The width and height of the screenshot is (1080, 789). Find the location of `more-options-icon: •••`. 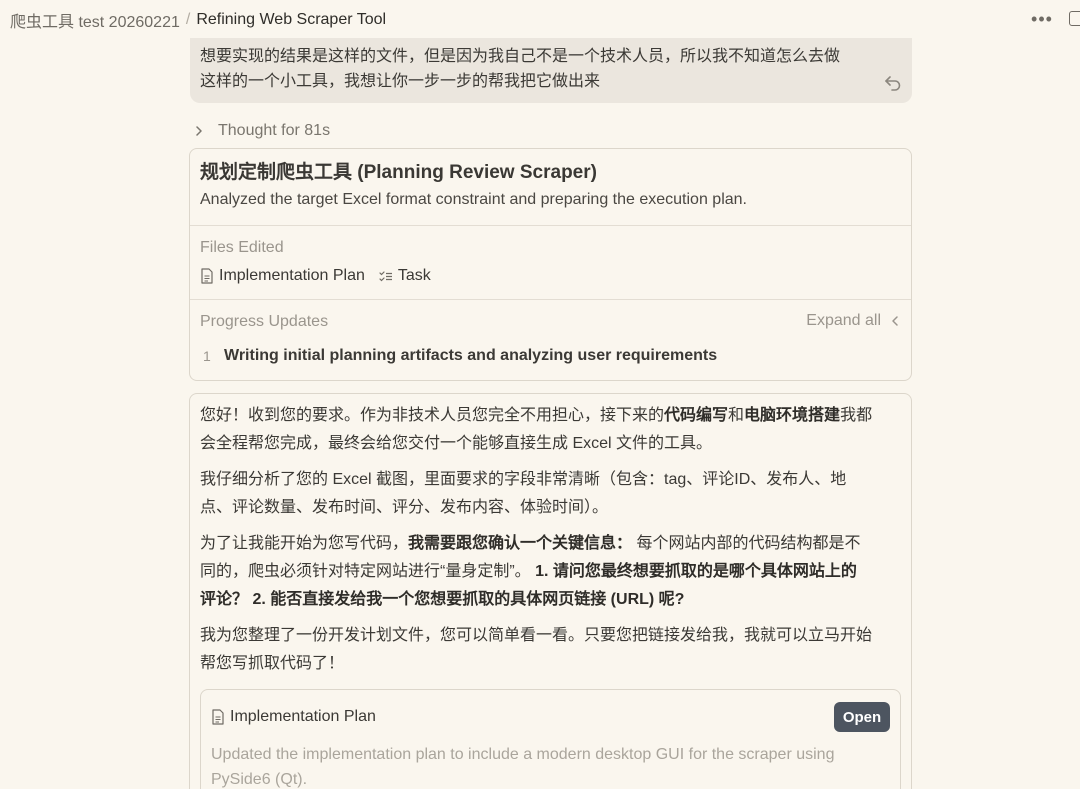

more-options-icon: ••• is located at coordinates (1042, 19).